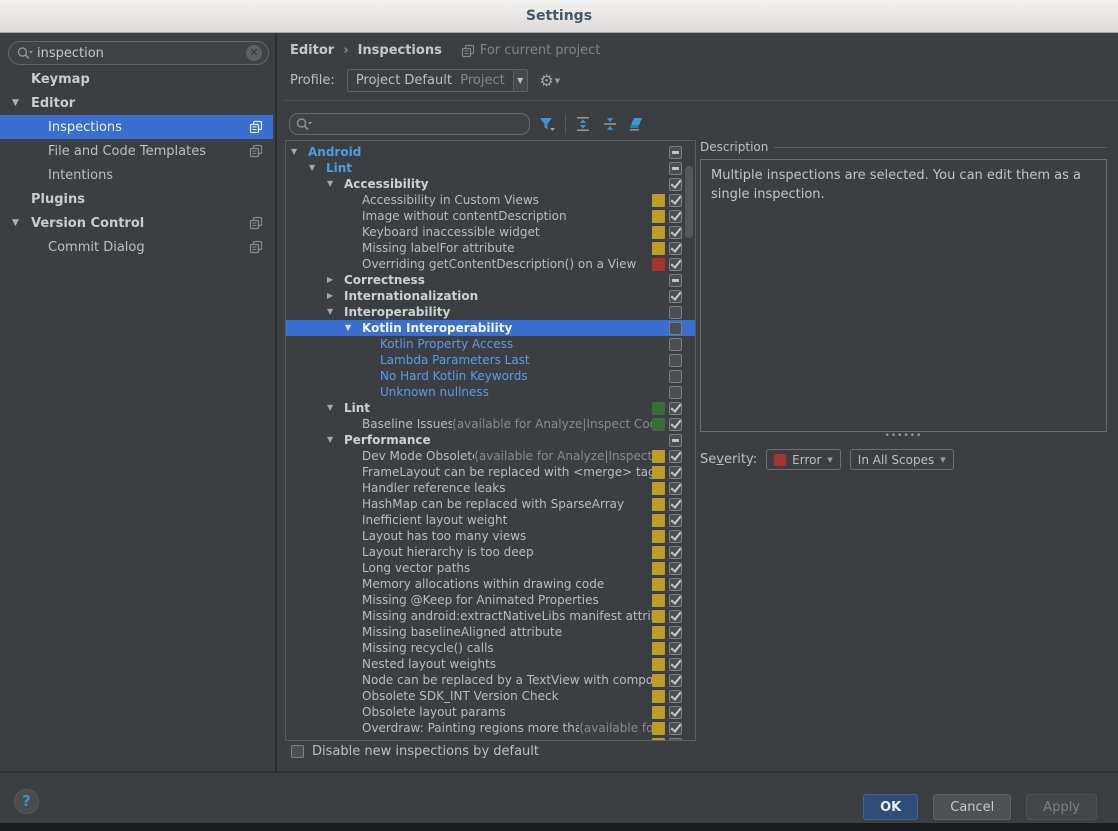  What do you see at coordinates (490, 152) in the screenshot?
I see `tree-row: ▼ Android` at bounding box center [490, 152].